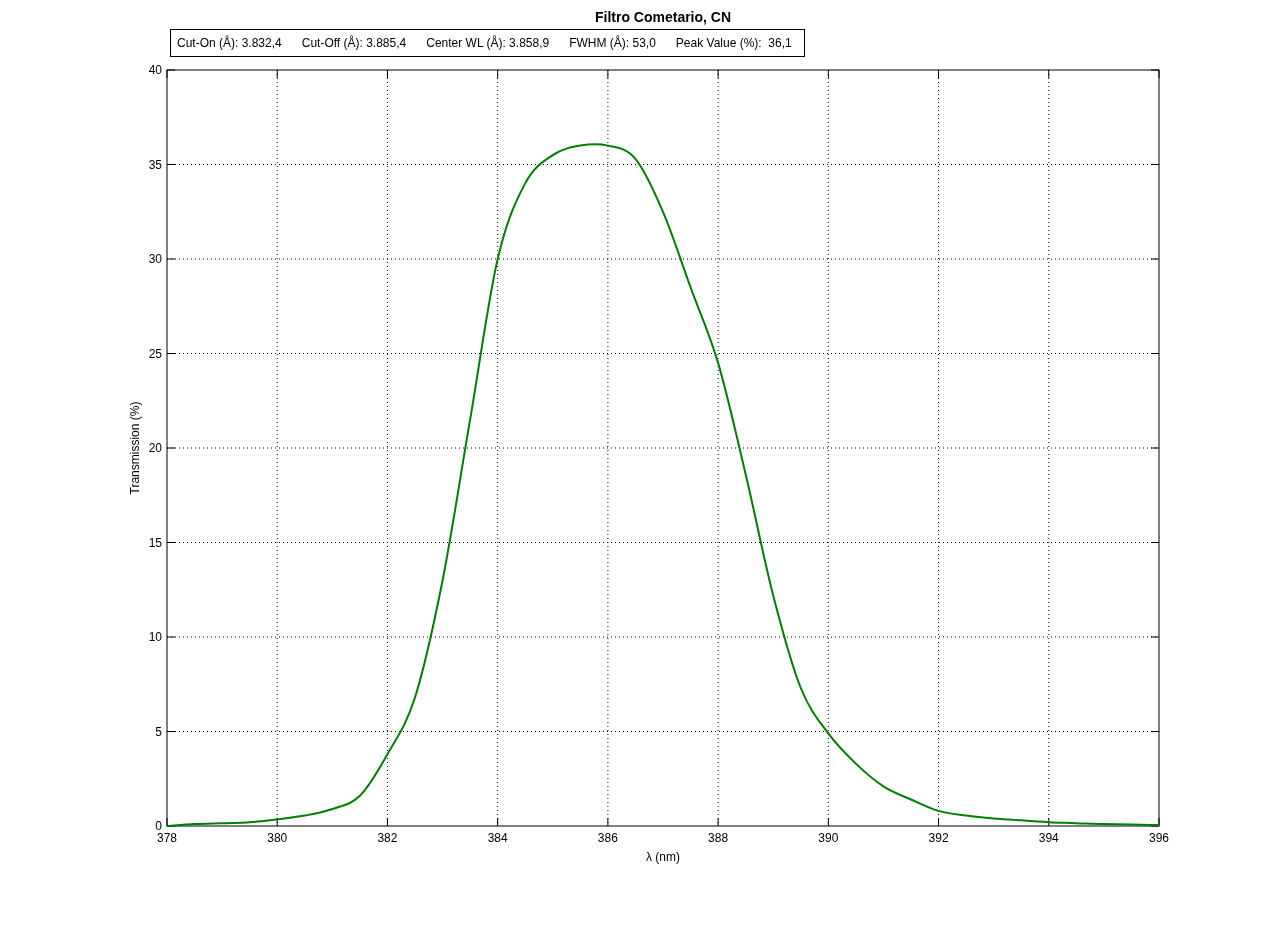  What do you see at coordinates (612, 43) in the screenshot?
I see `stats-text: FWHM (Å): 53,0` at bounding box center [612, 43].